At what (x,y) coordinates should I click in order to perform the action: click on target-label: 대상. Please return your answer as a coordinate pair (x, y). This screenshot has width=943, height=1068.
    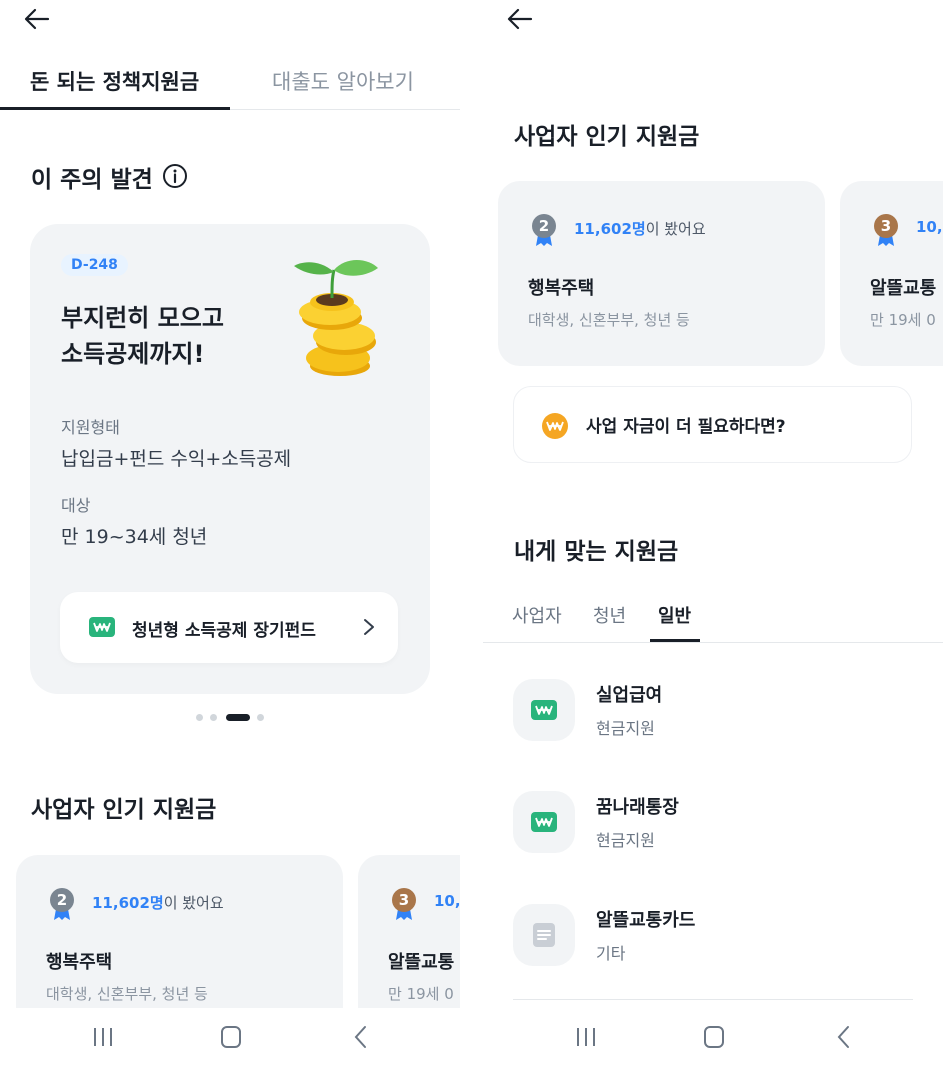
    Looking at the image, I should click on (76, 505).